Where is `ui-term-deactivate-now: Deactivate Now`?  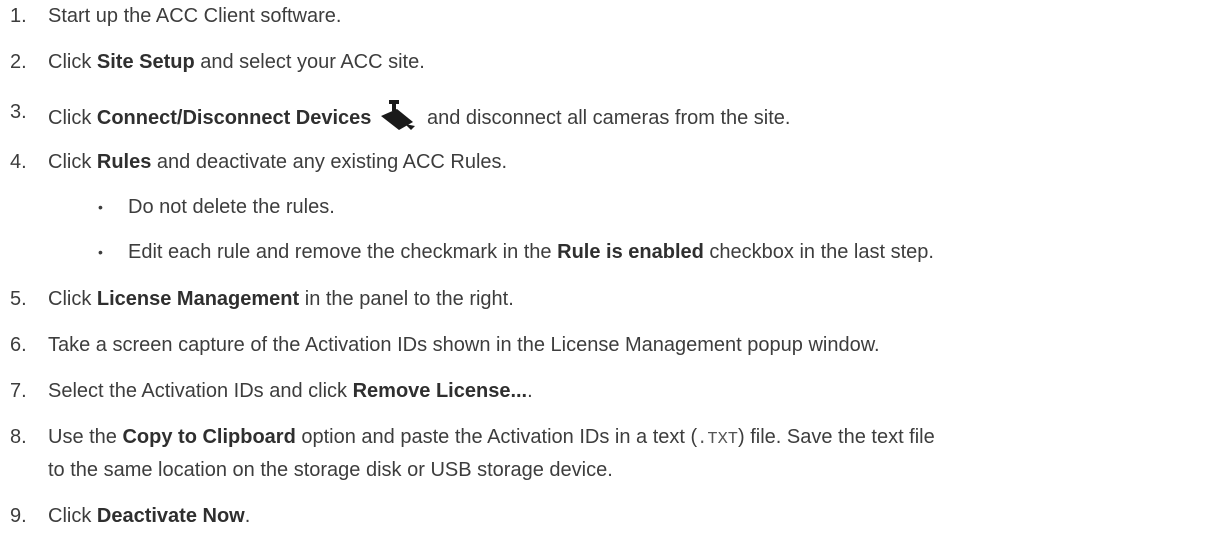 ui-term-deactivate-now: Deactivate Now is located at coordinates (170, 516).